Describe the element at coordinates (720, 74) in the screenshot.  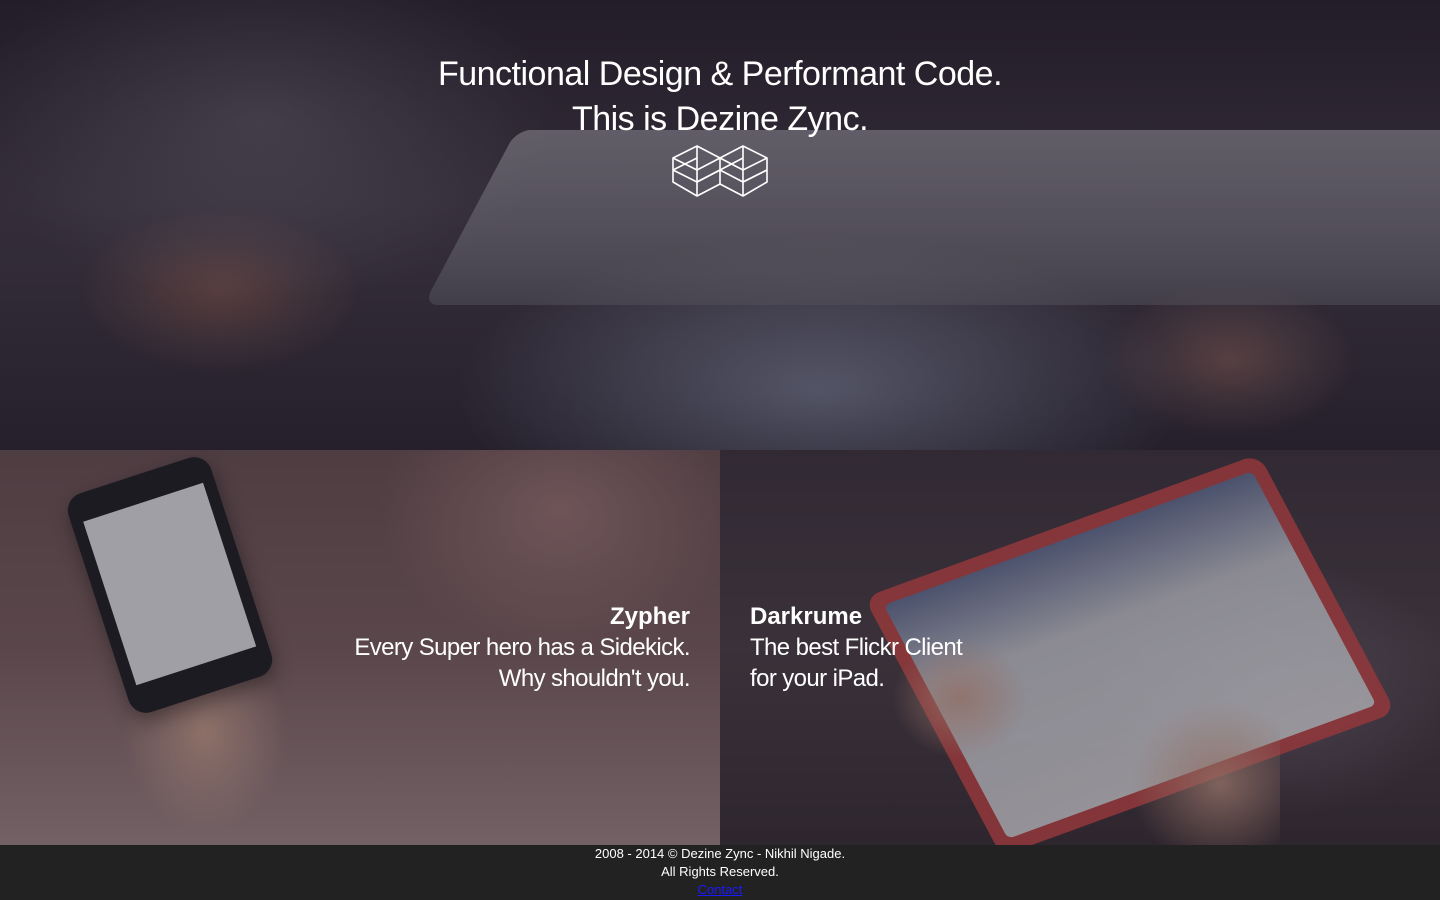
I see `hero-title-line-1: Functional Design & Performant Code.` at that location.